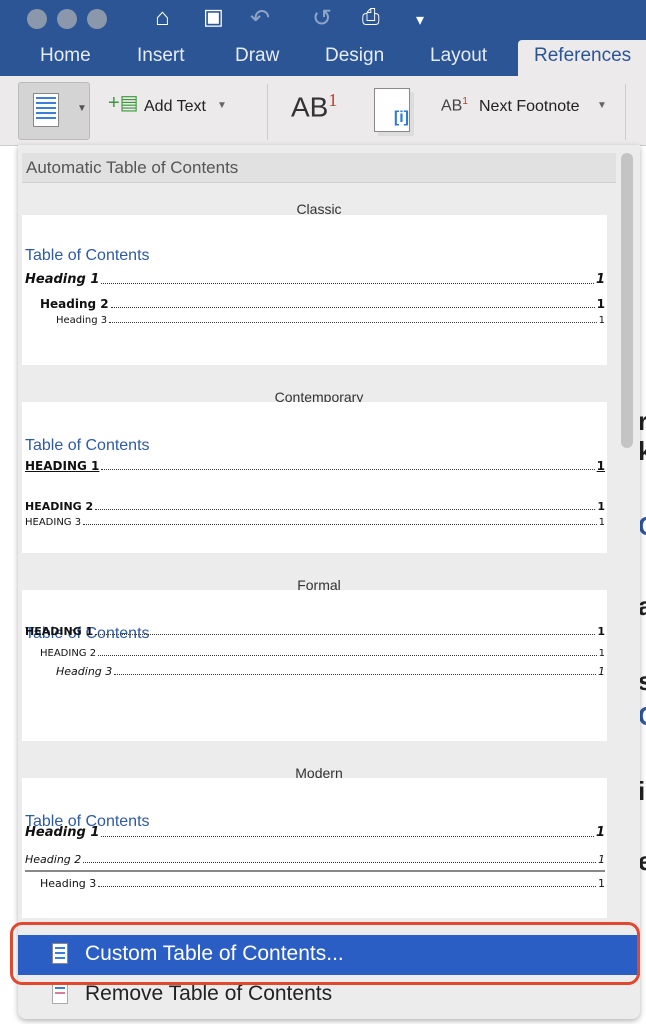  What do you see at coordinates (322, 18) in the screenshot?
I see `redo-icon: ↺` at bounding box center [322, 18].